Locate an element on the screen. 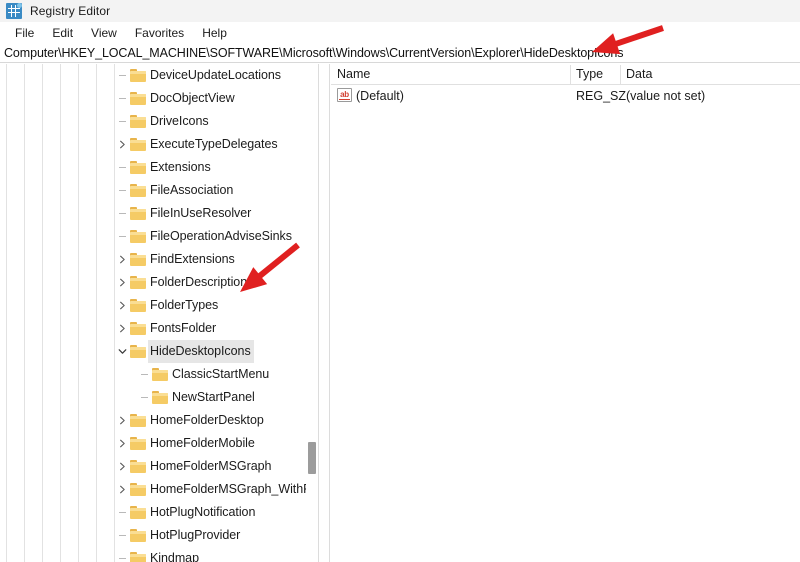 The width and height of the screenshot is (800, 562). tree-node-label: HomeFolderMSGraph_WithReco is located at coordinates (234, 489).